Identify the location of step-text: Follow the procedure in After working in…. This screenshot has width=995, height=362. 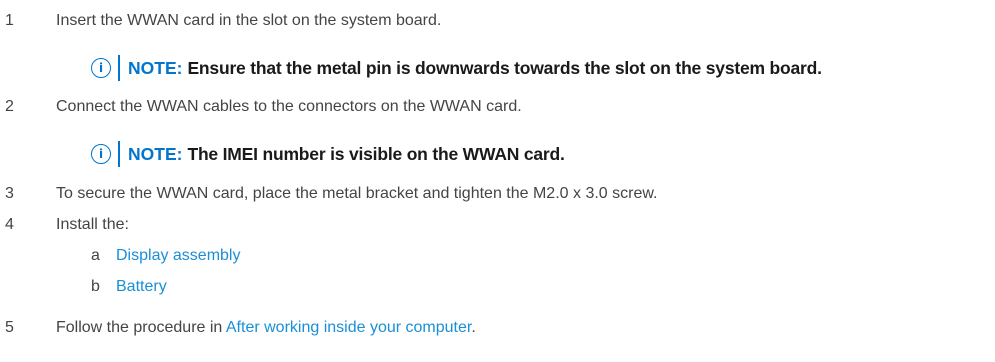
(266, 328).